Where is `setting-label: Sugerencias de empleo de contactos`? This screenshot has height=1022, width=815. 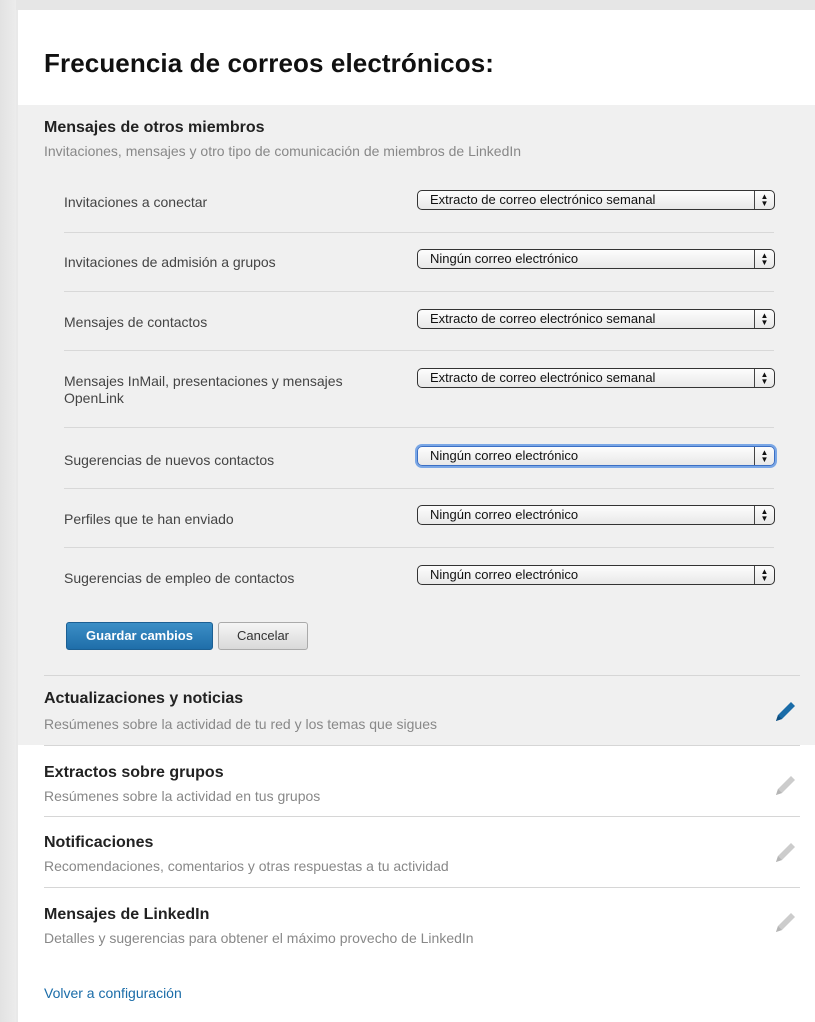
setting-label: Sugerencias de empleo de contactos is located at coordinates (179, 578).